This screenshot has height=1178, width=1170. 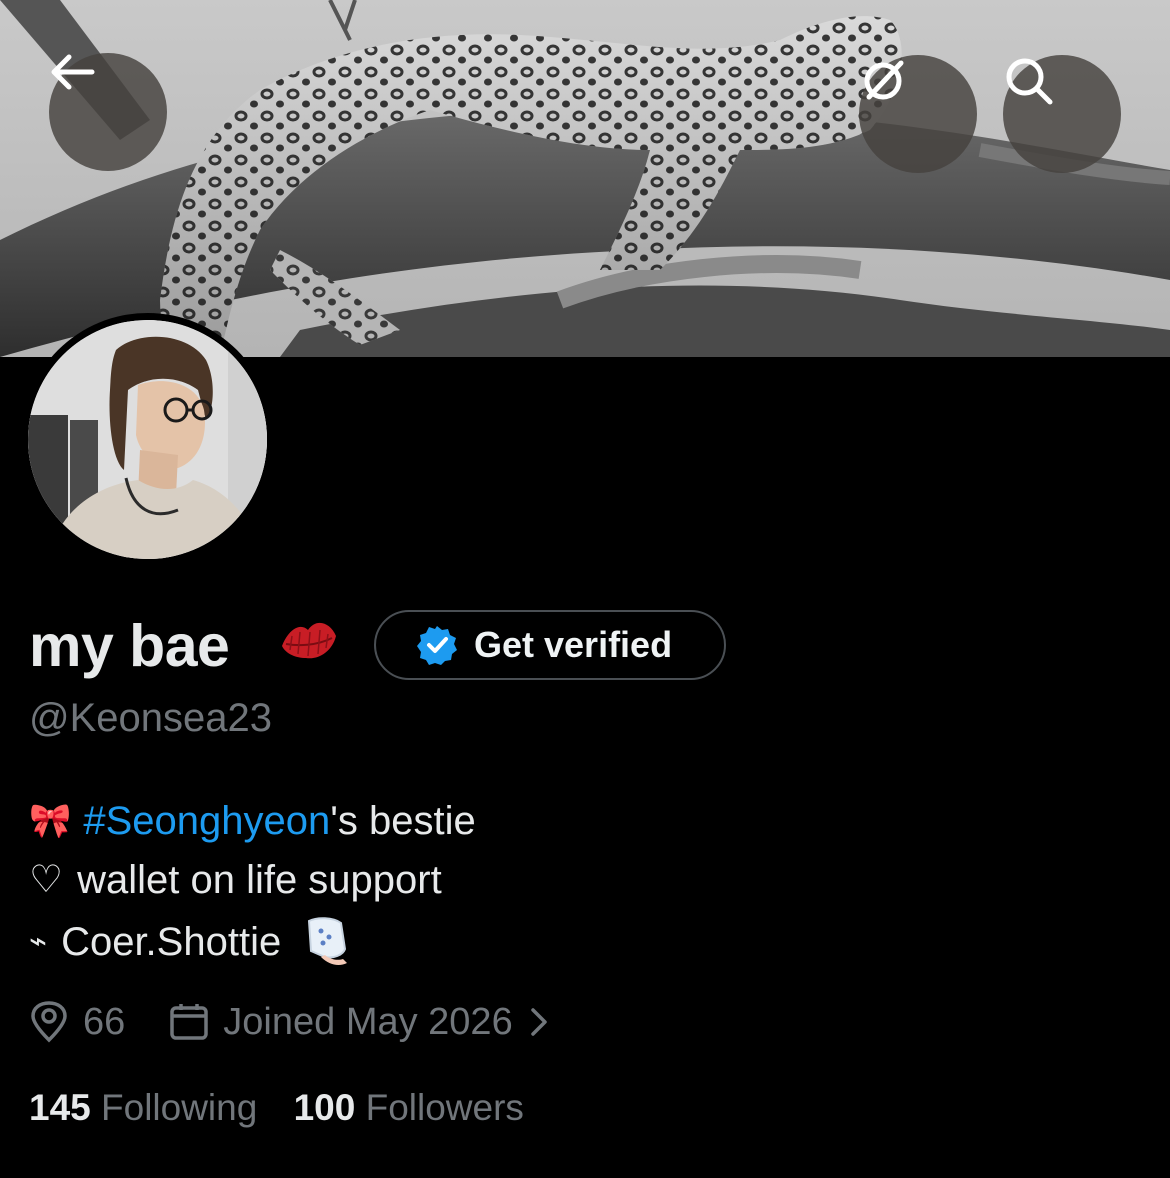 I want to click on ribbon-icon: 🎀, so click(x=50, y=821).